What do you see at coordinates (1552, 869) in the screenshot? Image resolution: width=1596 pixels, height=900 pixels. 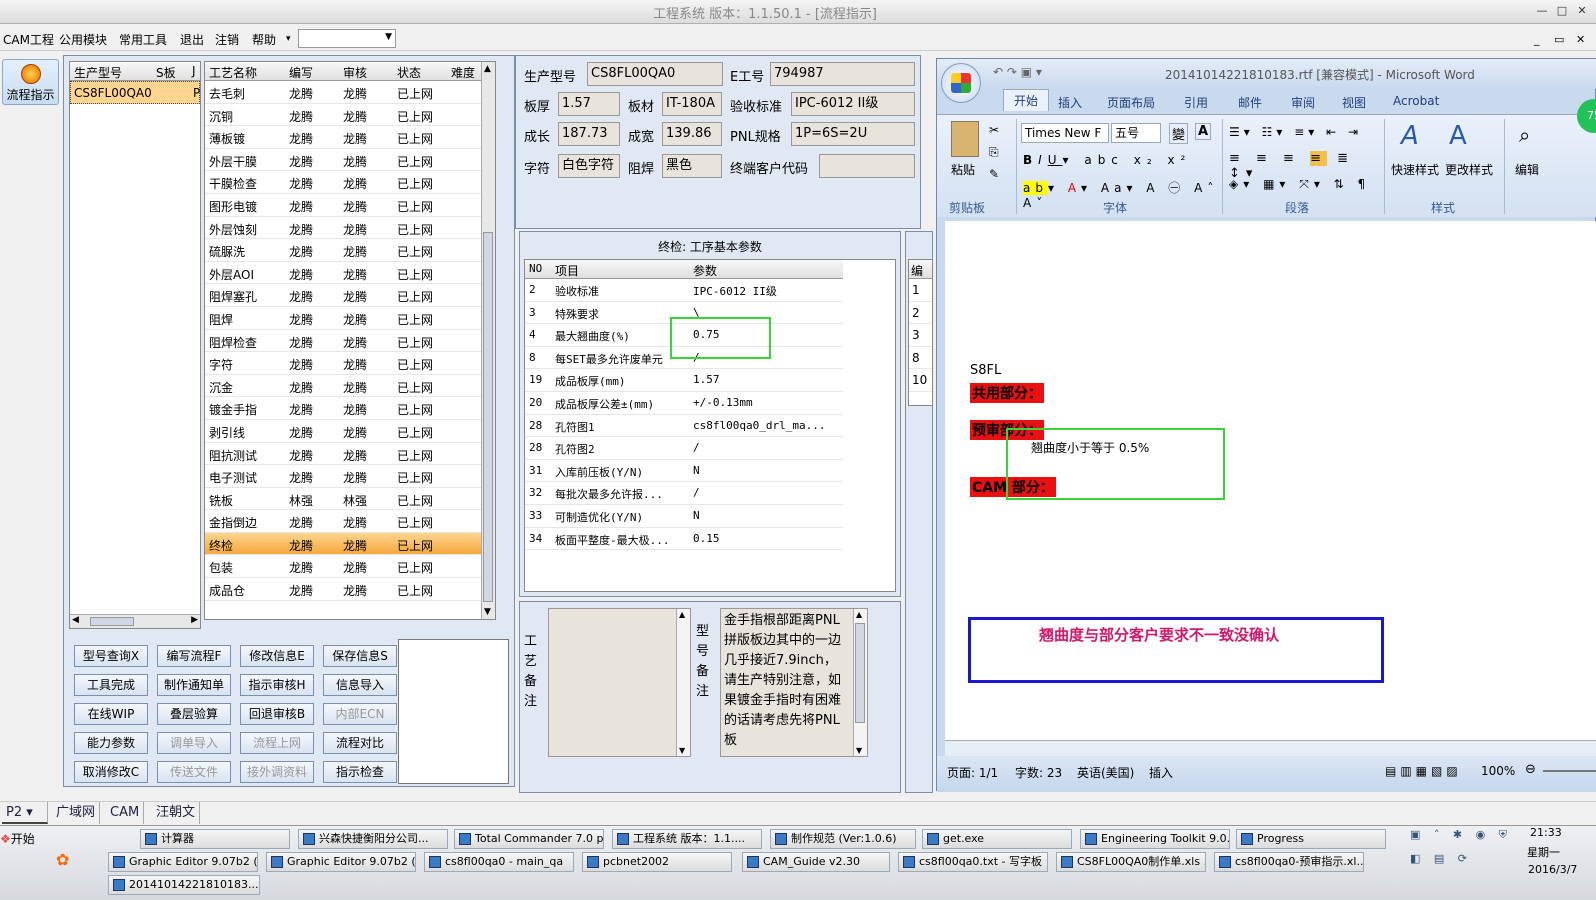 I see `clock-date: 2016/3/7` at bounding box center [1552, 869].